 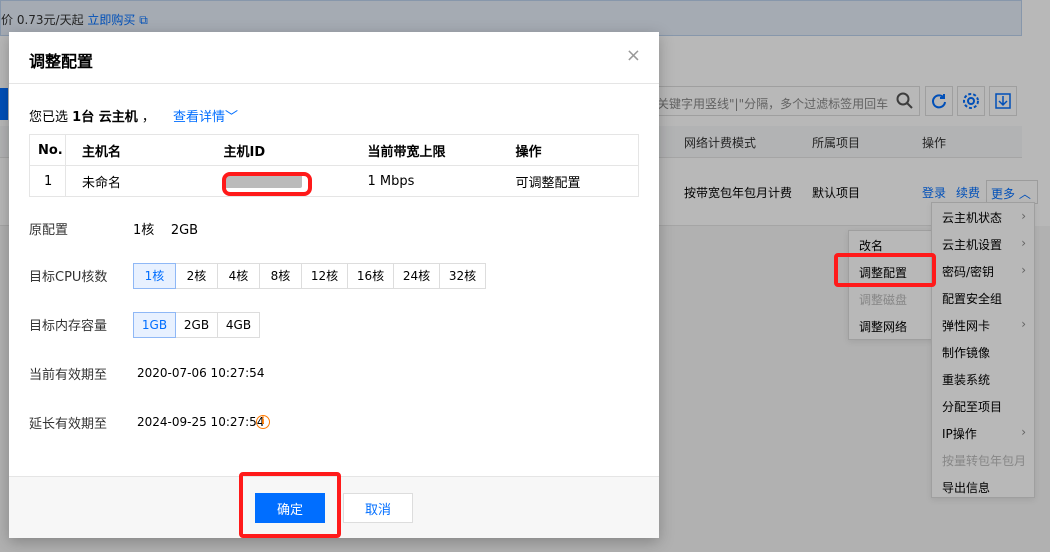 What do you see at coordinates (166, 230) in the screenshot?
I see `original-config-value: 1核 2GB` at bounding box center [166, 230].